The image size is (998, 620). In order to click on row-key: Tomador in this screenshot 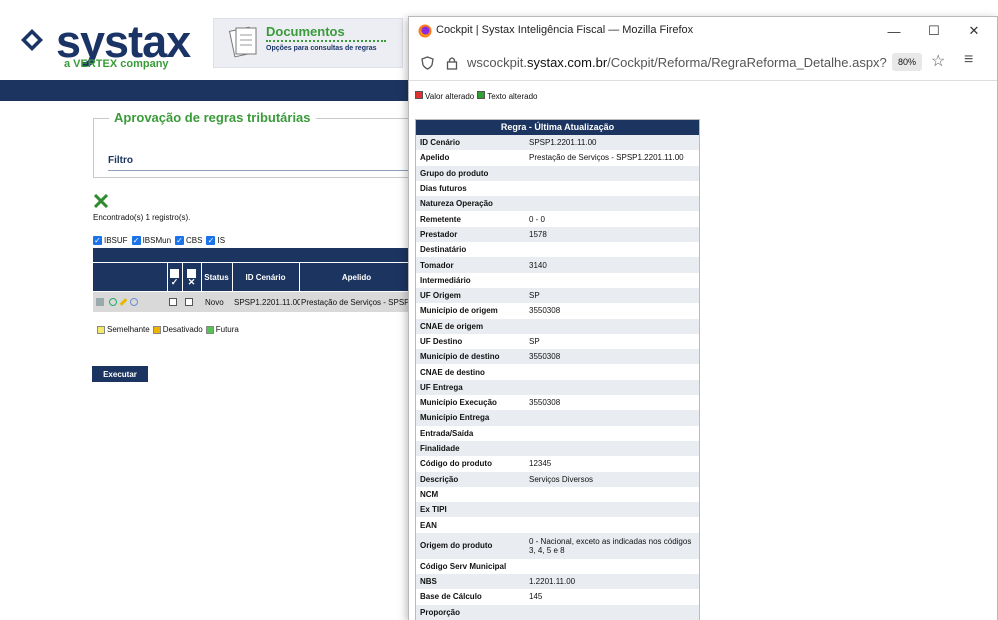, I will do `click(471, 265)`.